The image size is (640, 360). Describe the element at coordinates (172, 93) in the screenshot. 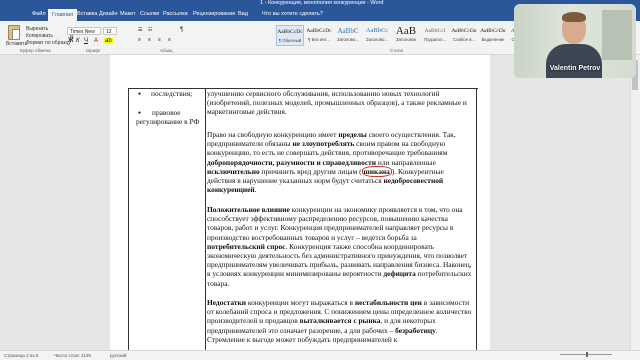

I see `left-item-consequences: последствия;` at that location.